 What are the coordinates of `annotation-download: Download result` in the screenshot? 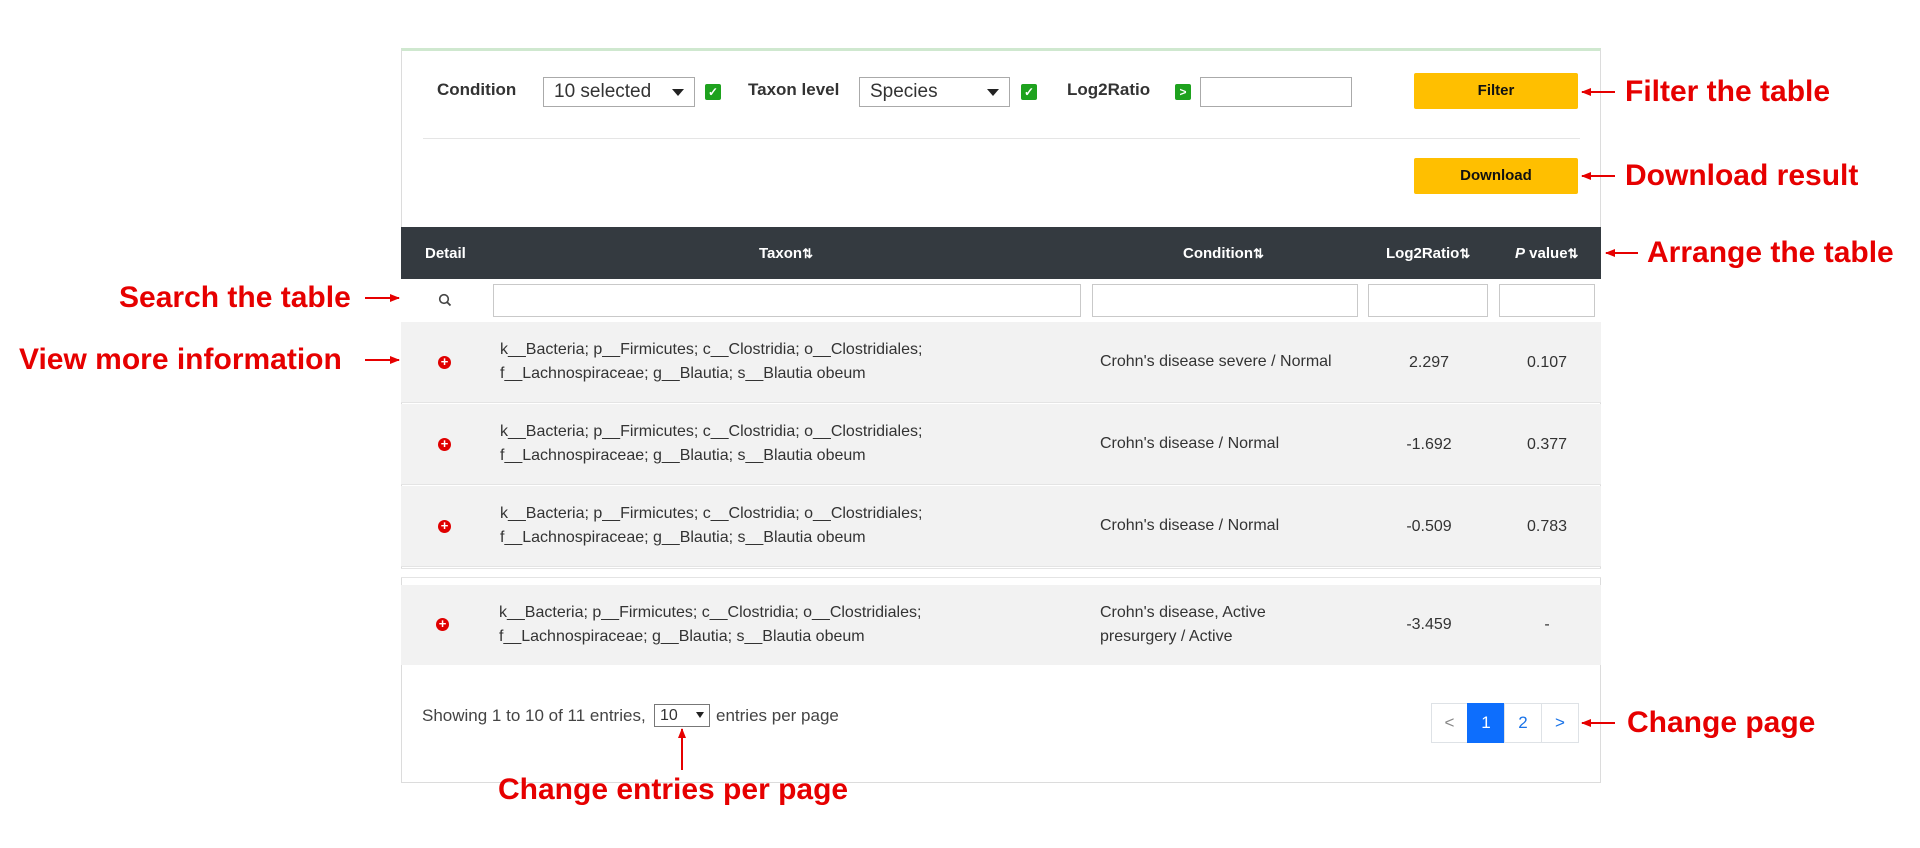 It's located at (1742, 175).